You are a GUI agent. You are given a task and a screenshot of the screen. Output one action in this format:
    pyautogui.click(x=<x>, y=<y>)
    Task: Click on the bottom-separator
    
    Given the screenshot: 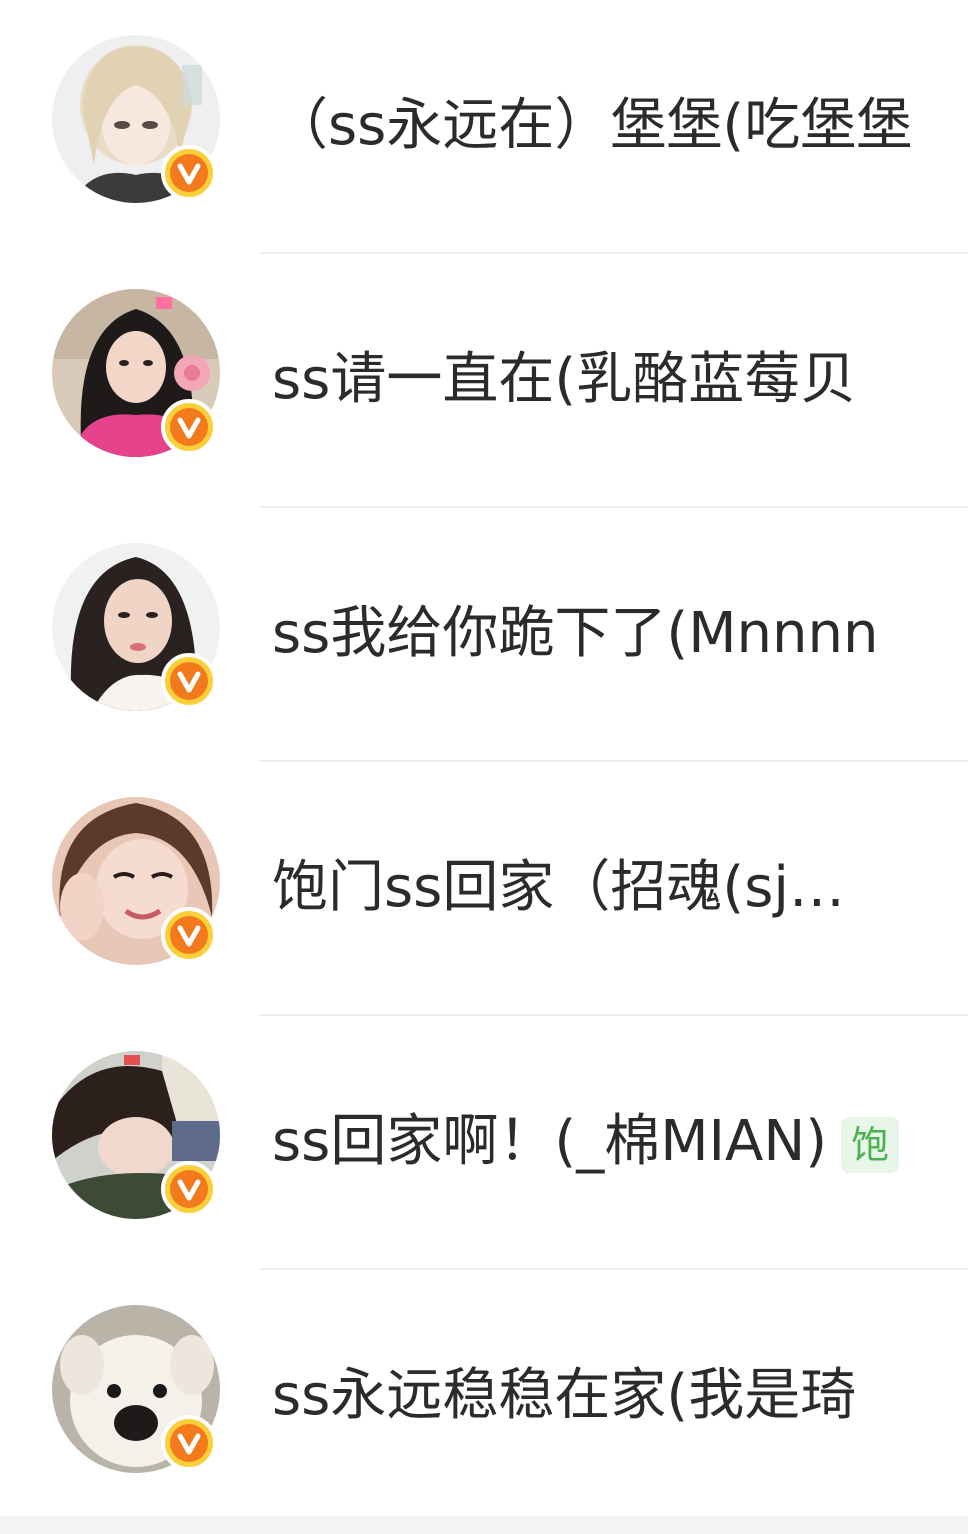 What is the action you would take?
    pyautogui.click(x=484, y=1525)
    